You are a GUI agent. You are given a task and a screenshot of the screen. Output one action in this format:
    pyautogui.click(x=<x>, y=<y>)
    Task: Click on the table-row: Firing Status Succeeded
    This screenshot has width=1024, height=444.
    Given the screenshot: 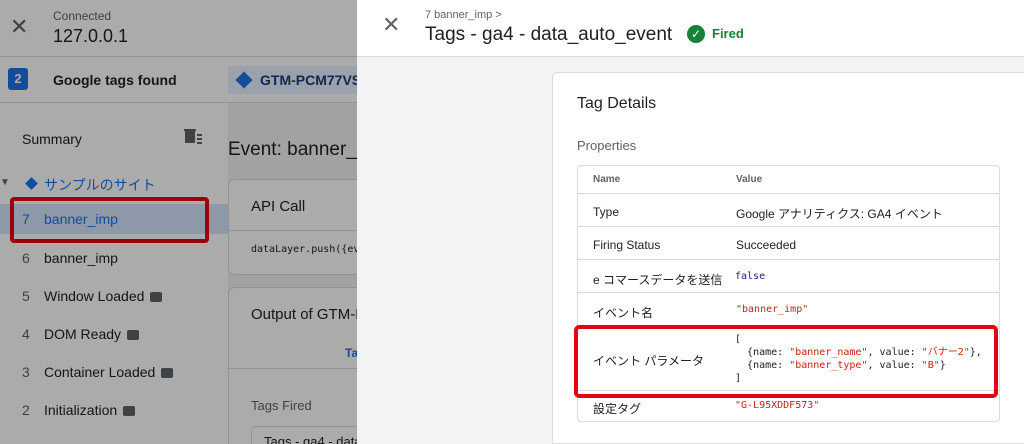 What is the action you would take?
    pyautogui.click(x=788, y=243)
    